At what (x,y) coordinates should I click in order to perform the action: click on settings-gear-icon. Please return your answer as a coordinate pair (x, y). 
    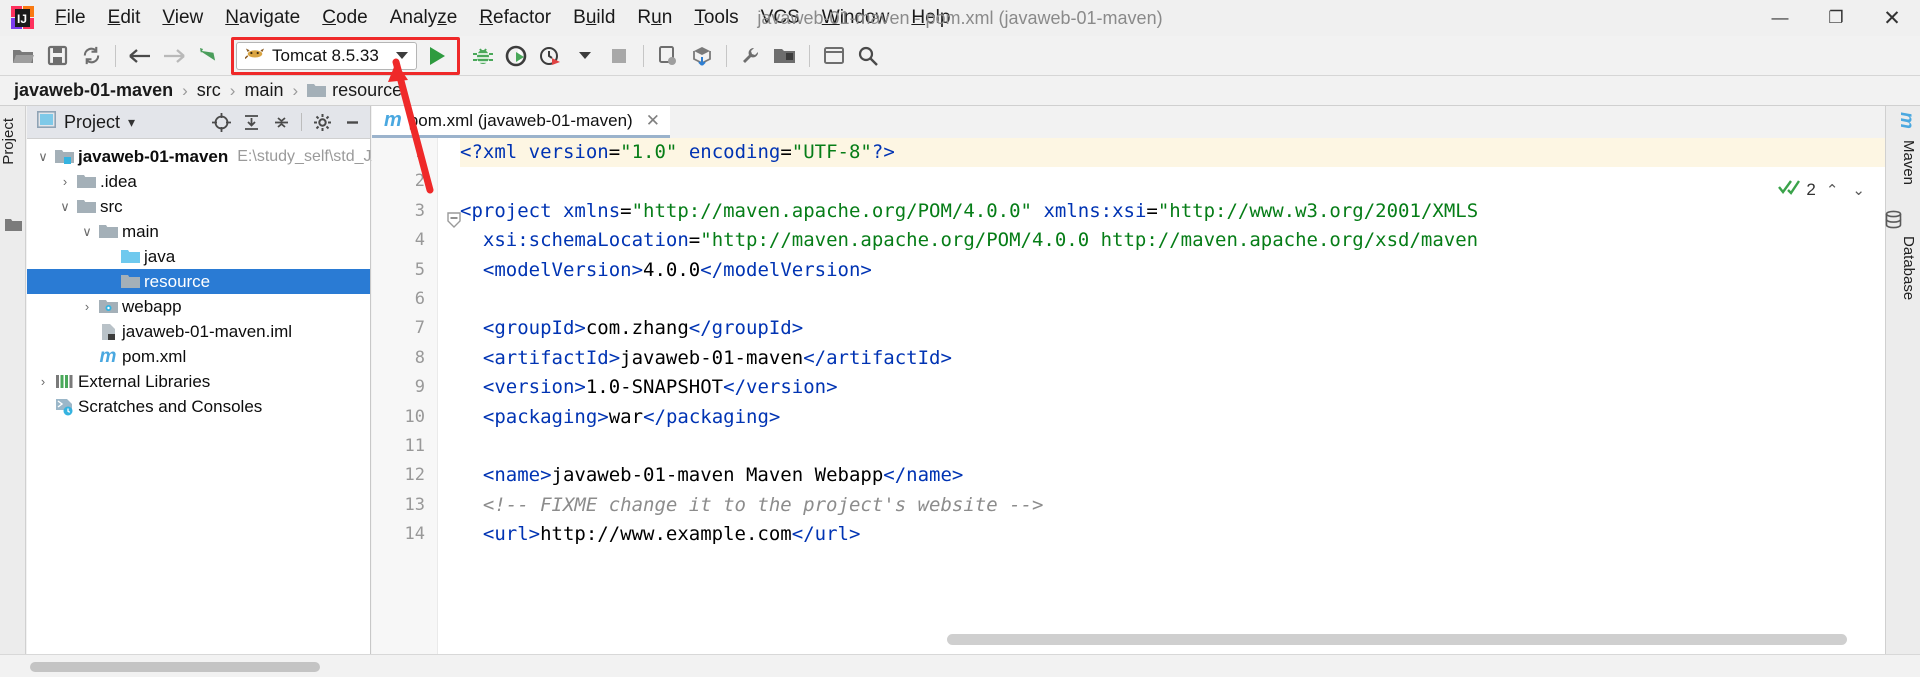
    Looking at the image, I should click on (322, 122).